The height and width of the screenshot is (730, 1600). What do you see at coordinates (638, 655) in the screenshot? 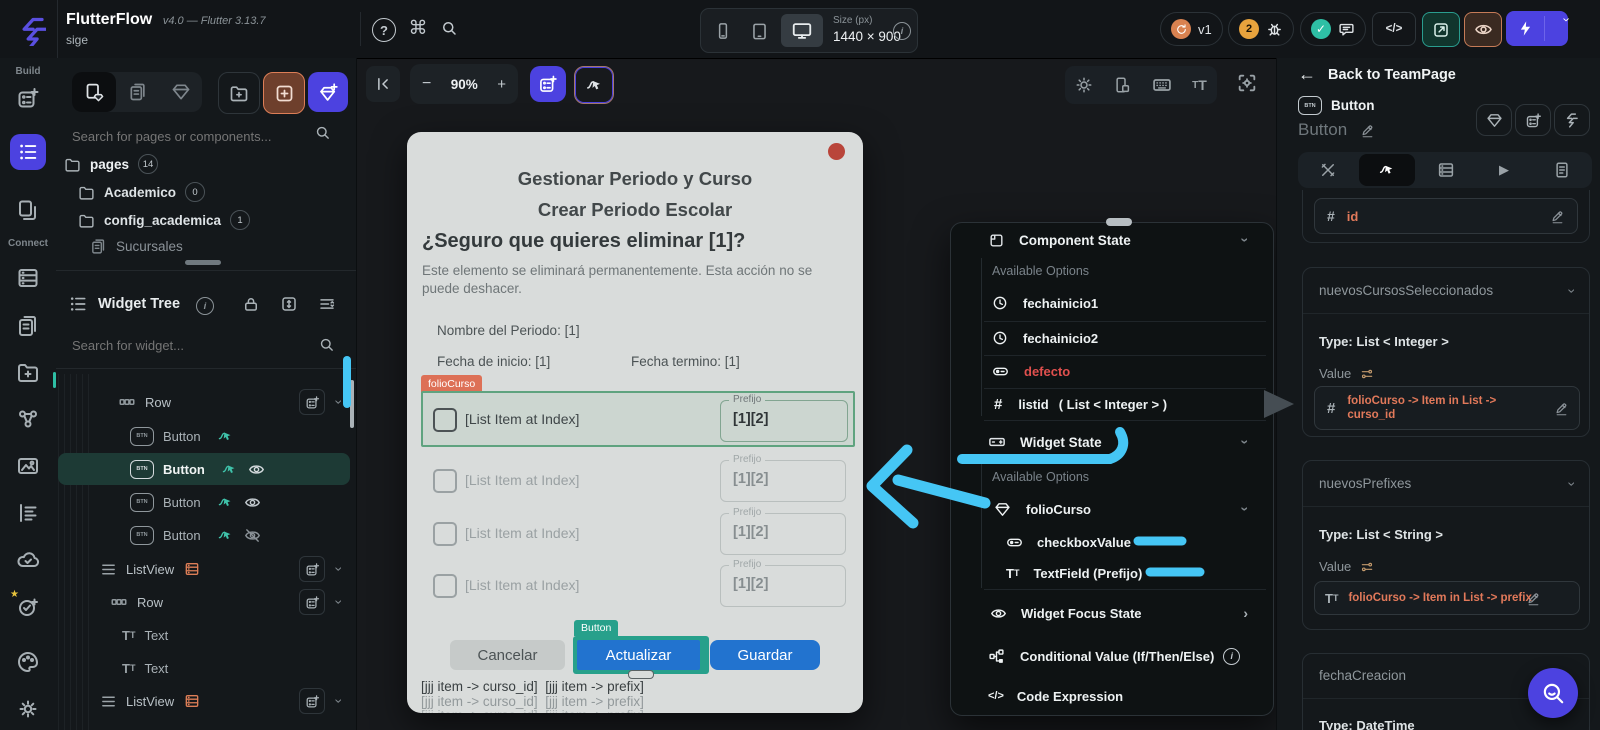
I see `update-button: Actualizar` at bounding box center [638, 655].